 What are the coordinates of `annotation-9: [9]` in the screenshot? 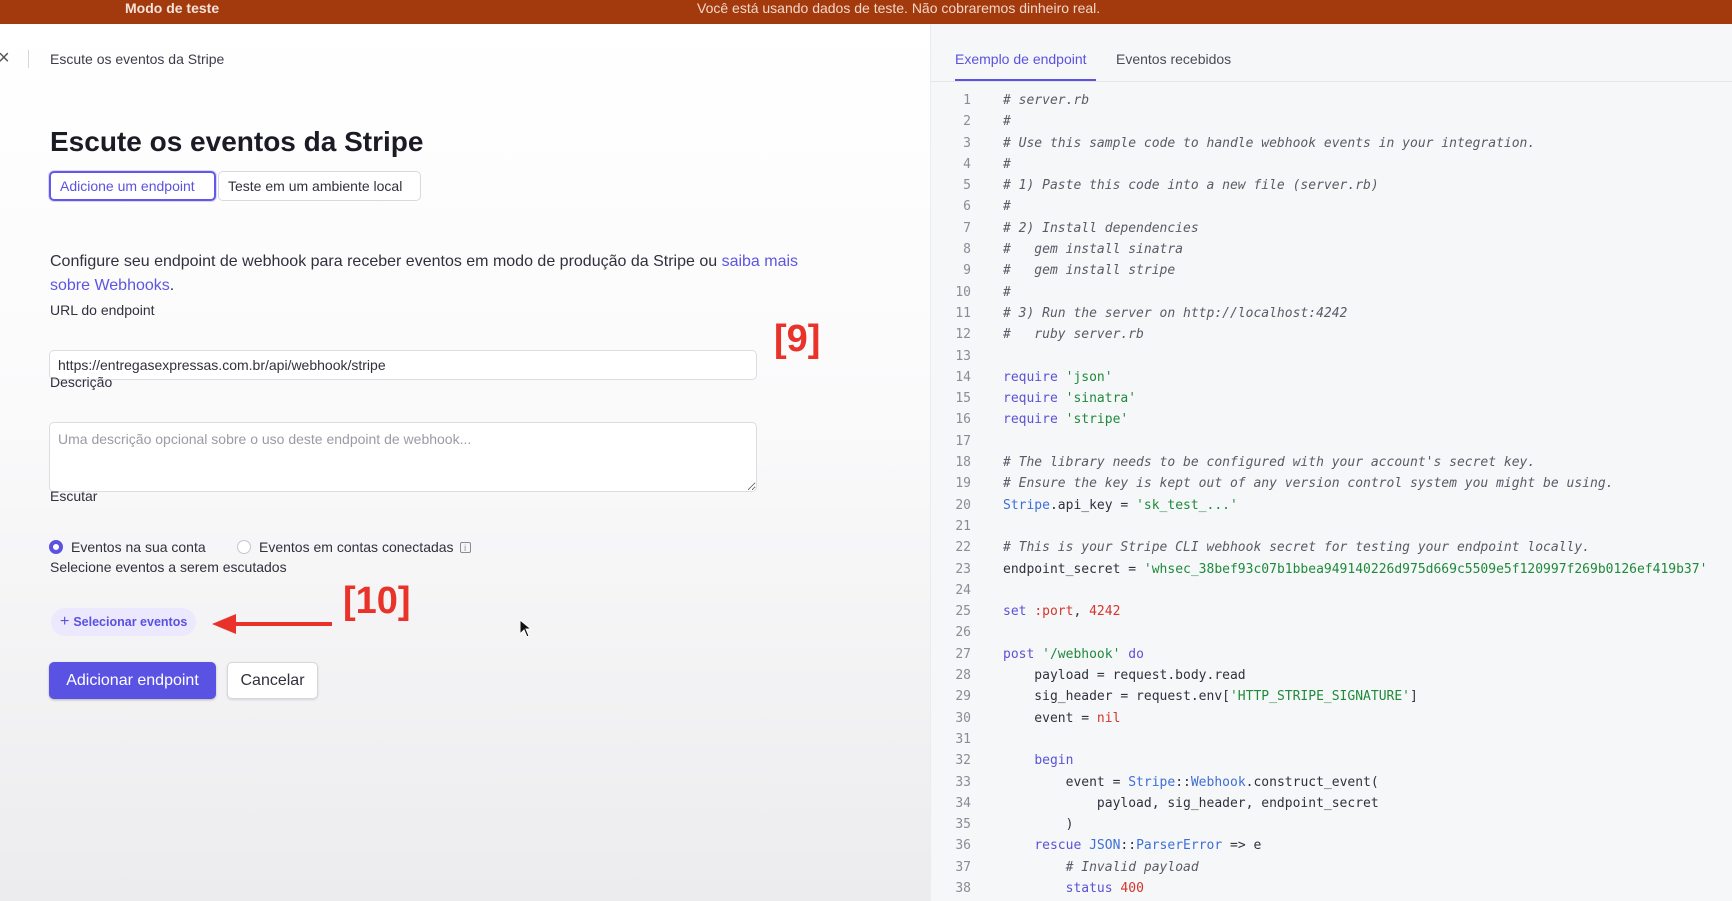 It's located at (797, 339).